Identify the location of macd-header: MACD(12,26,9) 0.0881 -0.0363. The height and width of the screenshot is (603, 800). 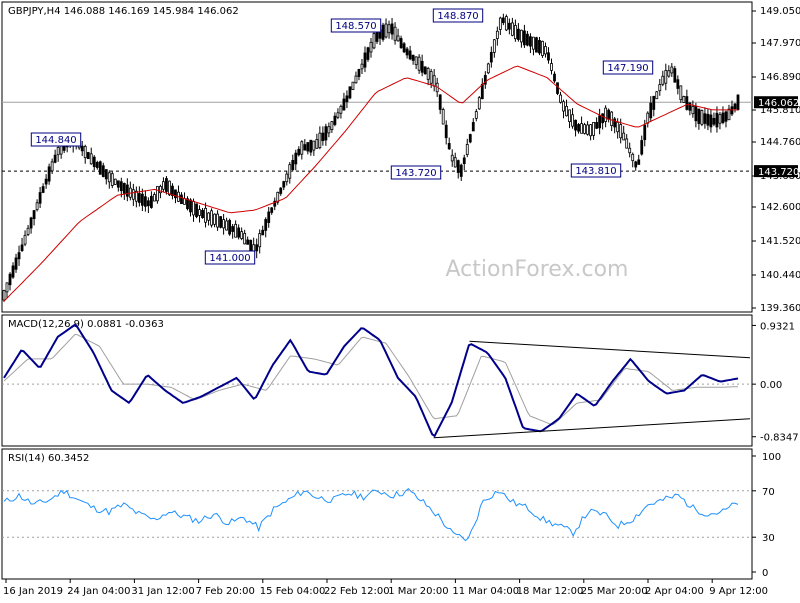
(86, 324).